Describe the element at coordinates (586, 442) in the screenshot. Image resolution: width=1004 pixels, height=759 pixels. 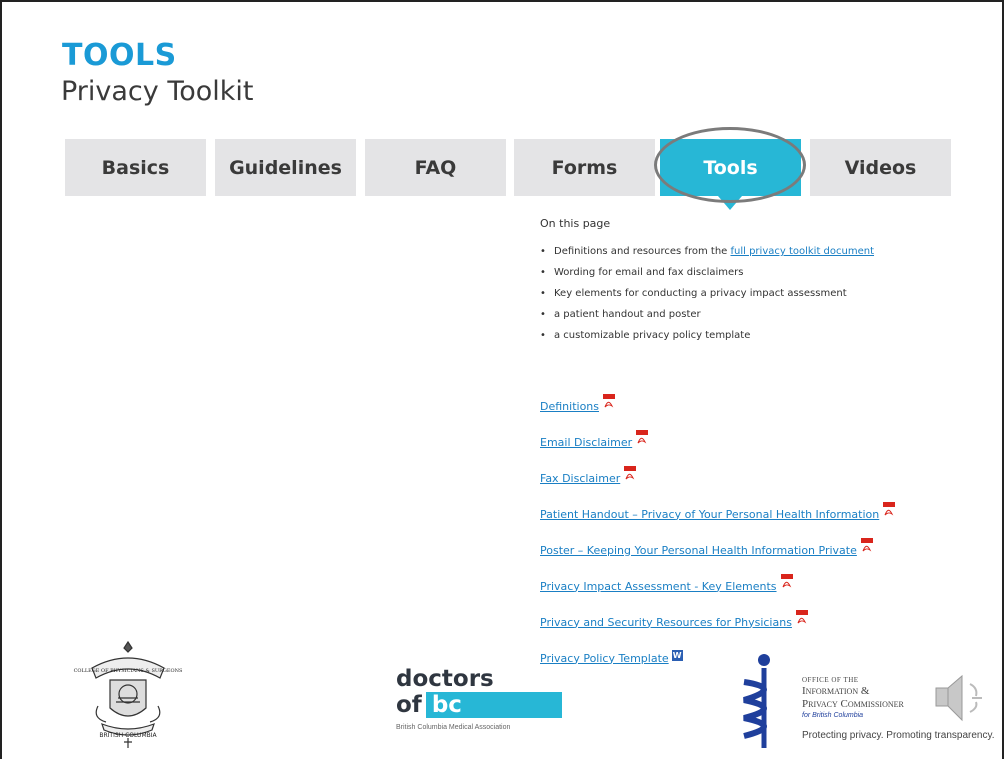
I see `email-disclaimer-link: Email Disclaimer` at that location.